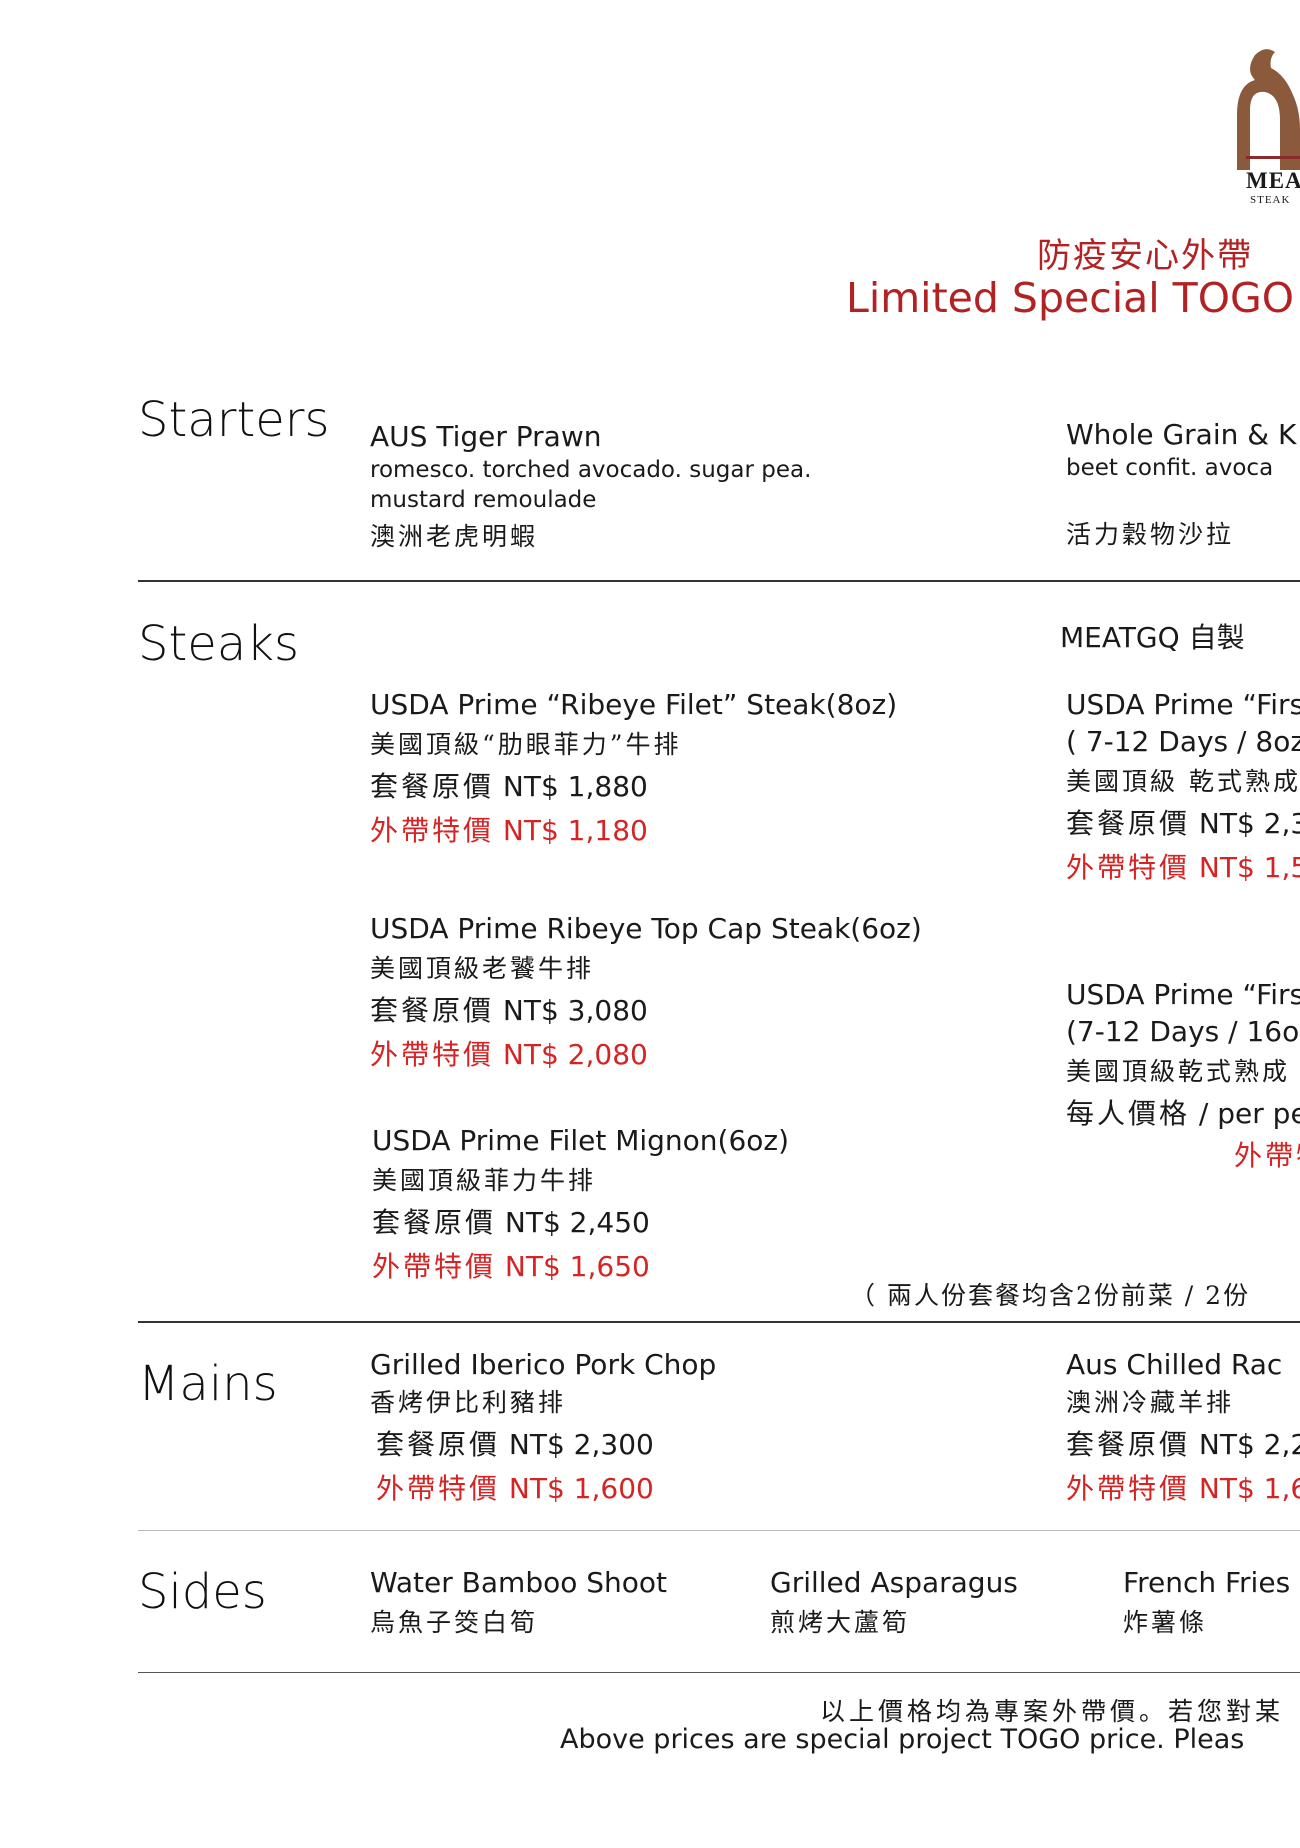  Describe the element at coordinates (1183, 1444) in the screenshot. I see `original-price: 套餐原價 NT$ 2,2` at that location.